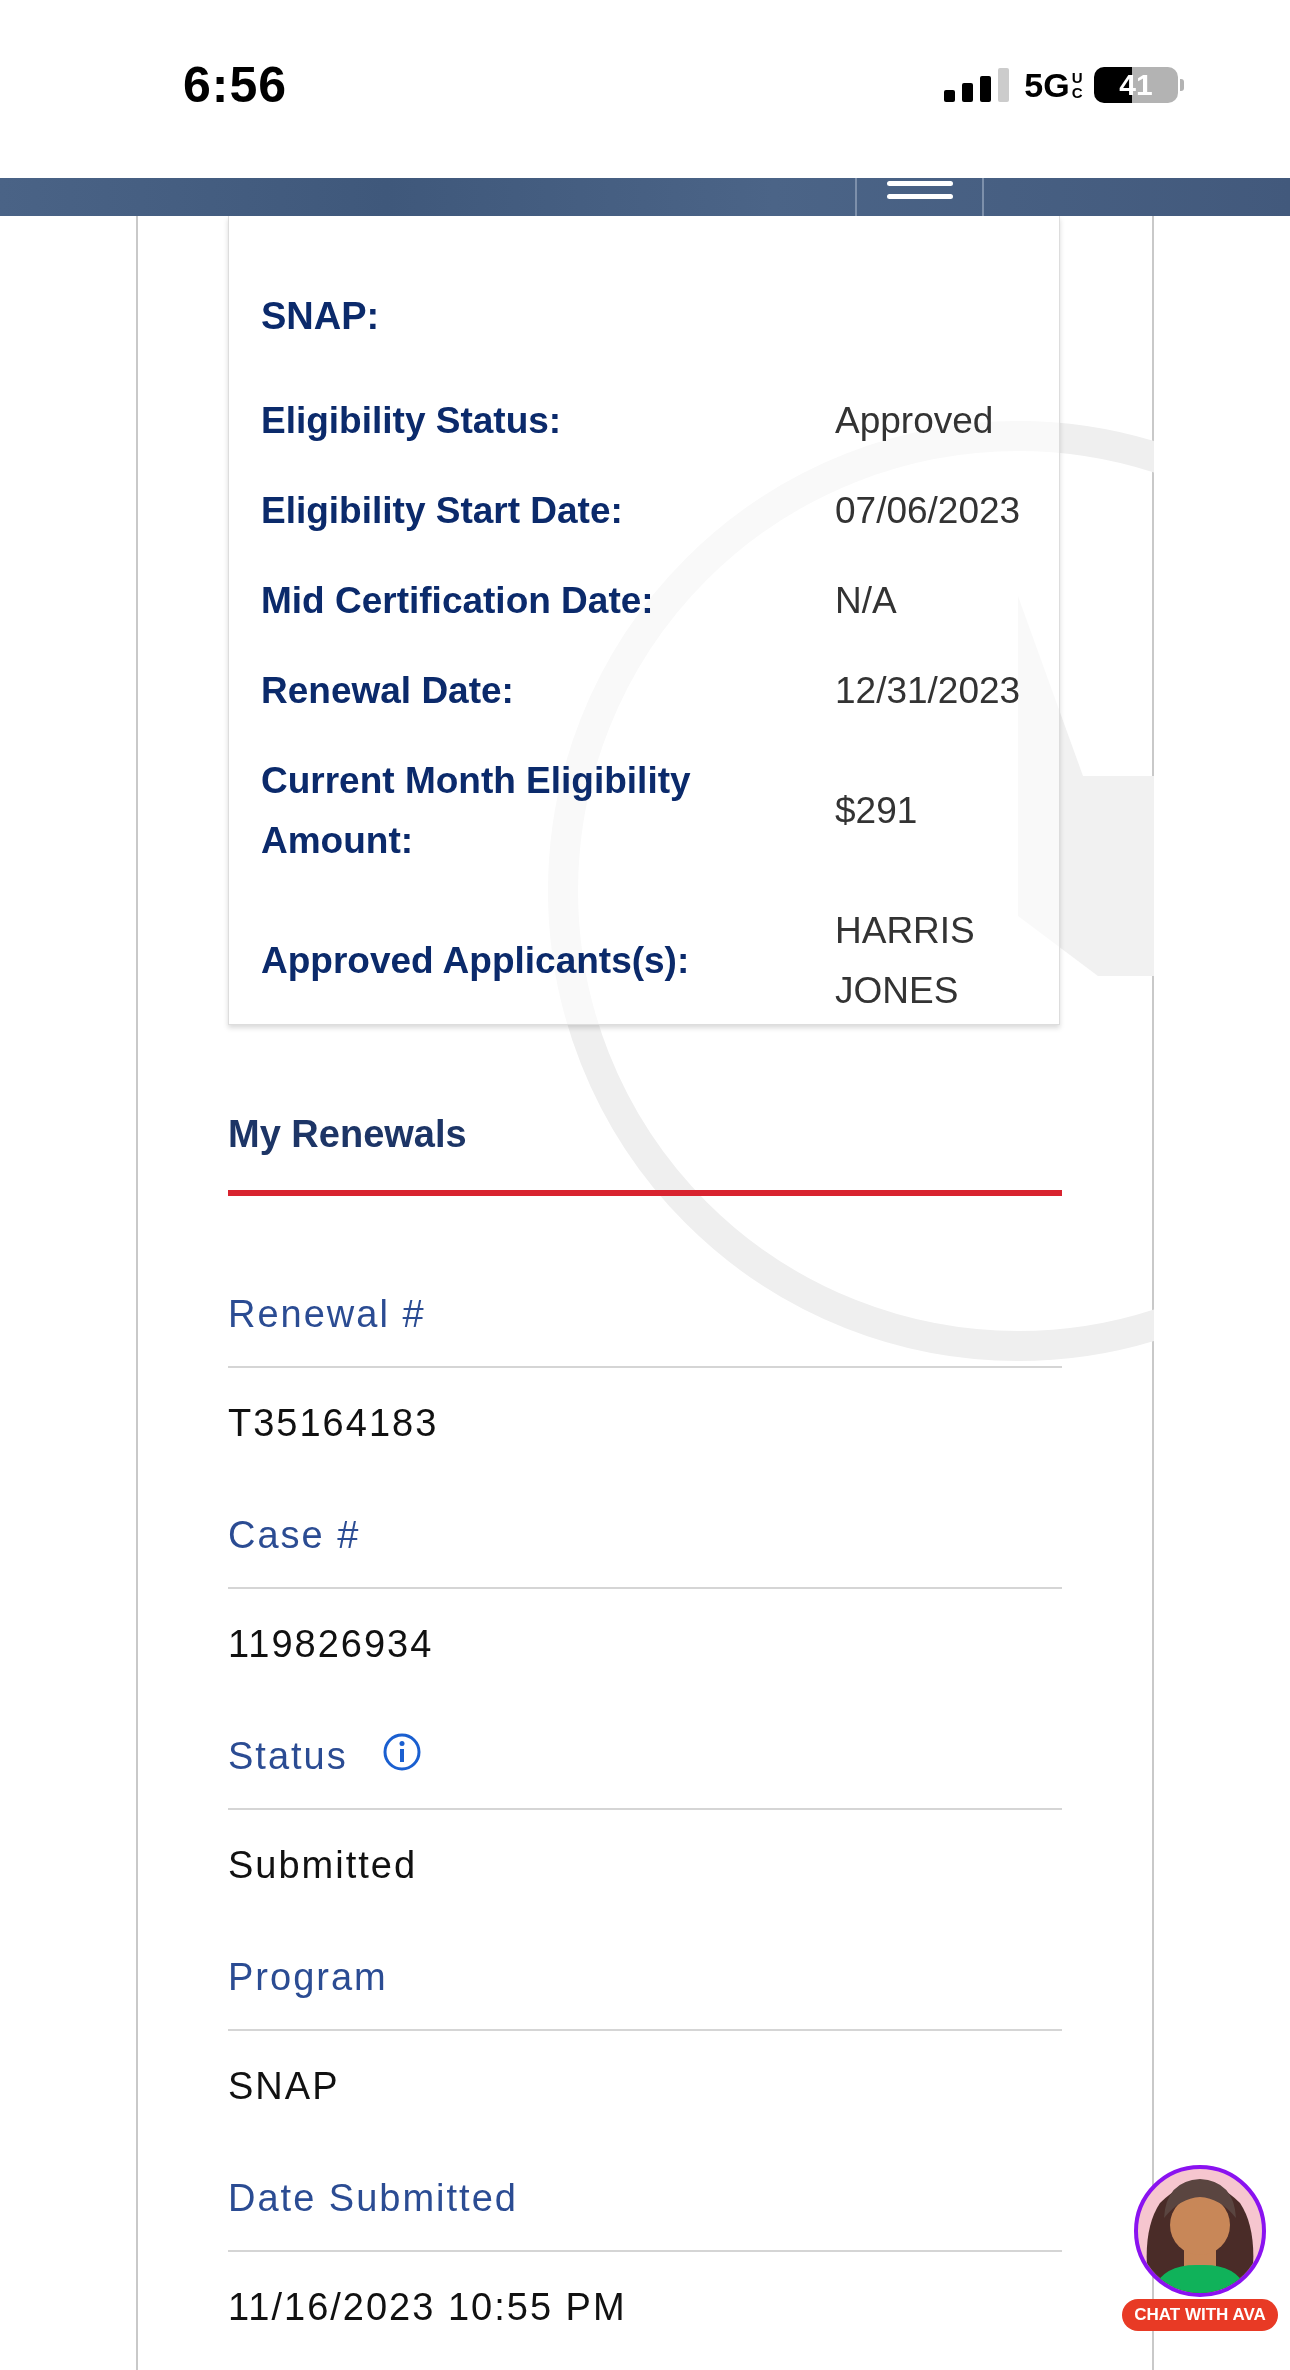 Image resolution: width=1290 pixels, height=2370 pixels. What do you see at coordinates (1075, 85) in the screenshot?
I see `network-type-text: UC` at bounding box center [1075, 85].